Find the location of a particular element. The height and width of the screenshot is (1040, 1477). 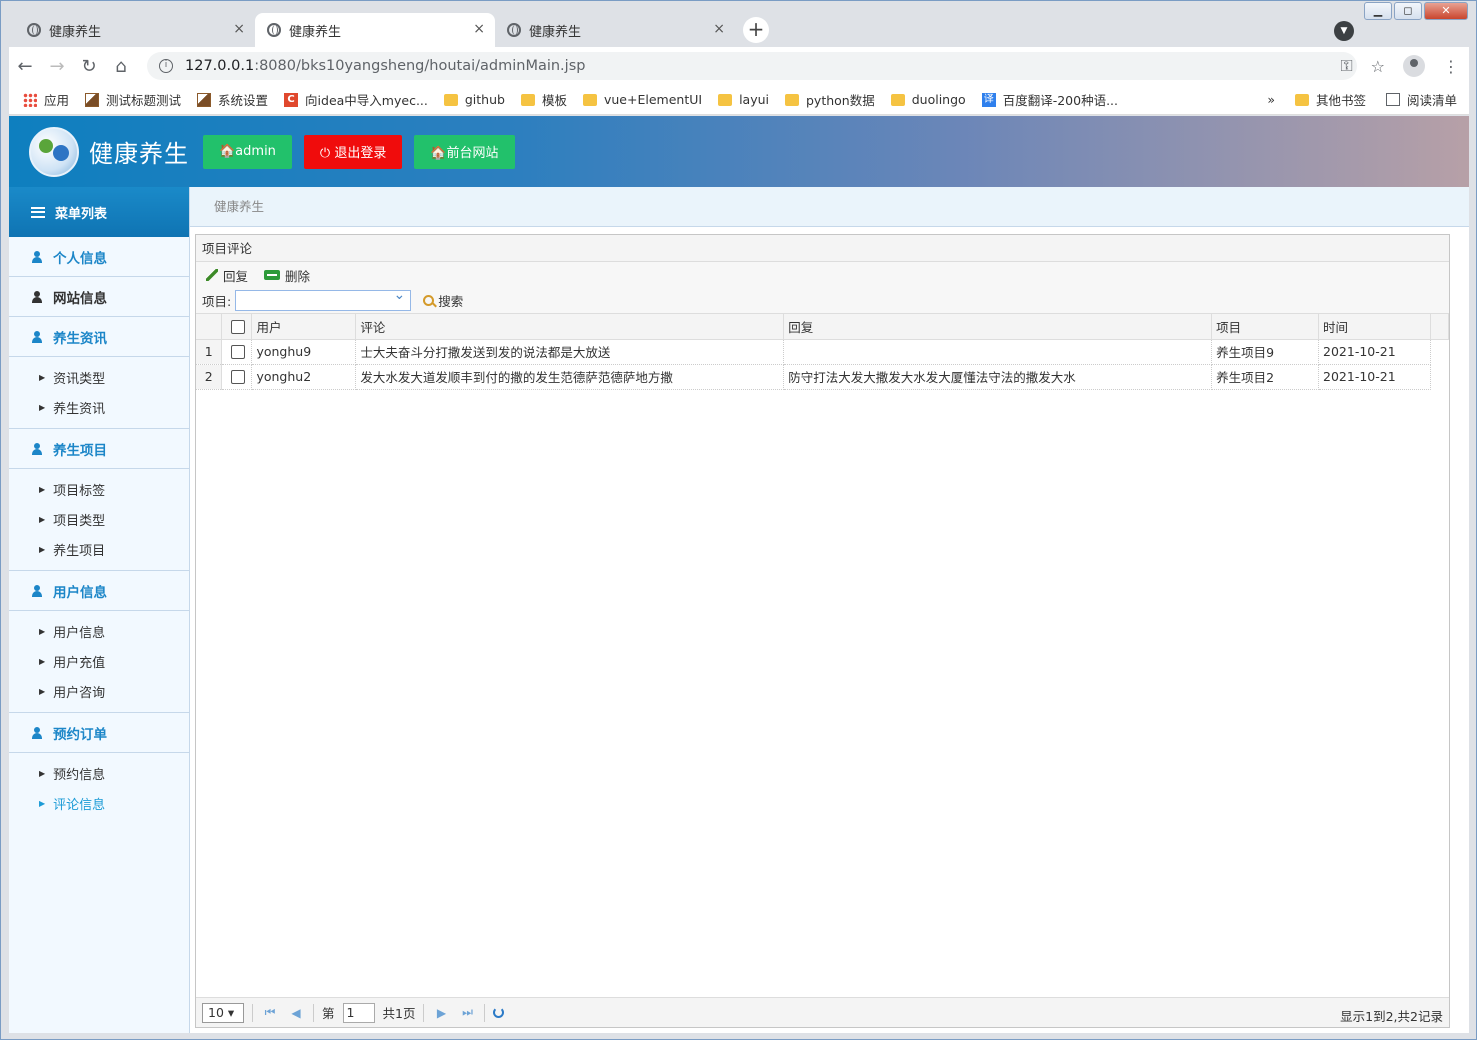

row-number-header is located at coordinates (209, 327).